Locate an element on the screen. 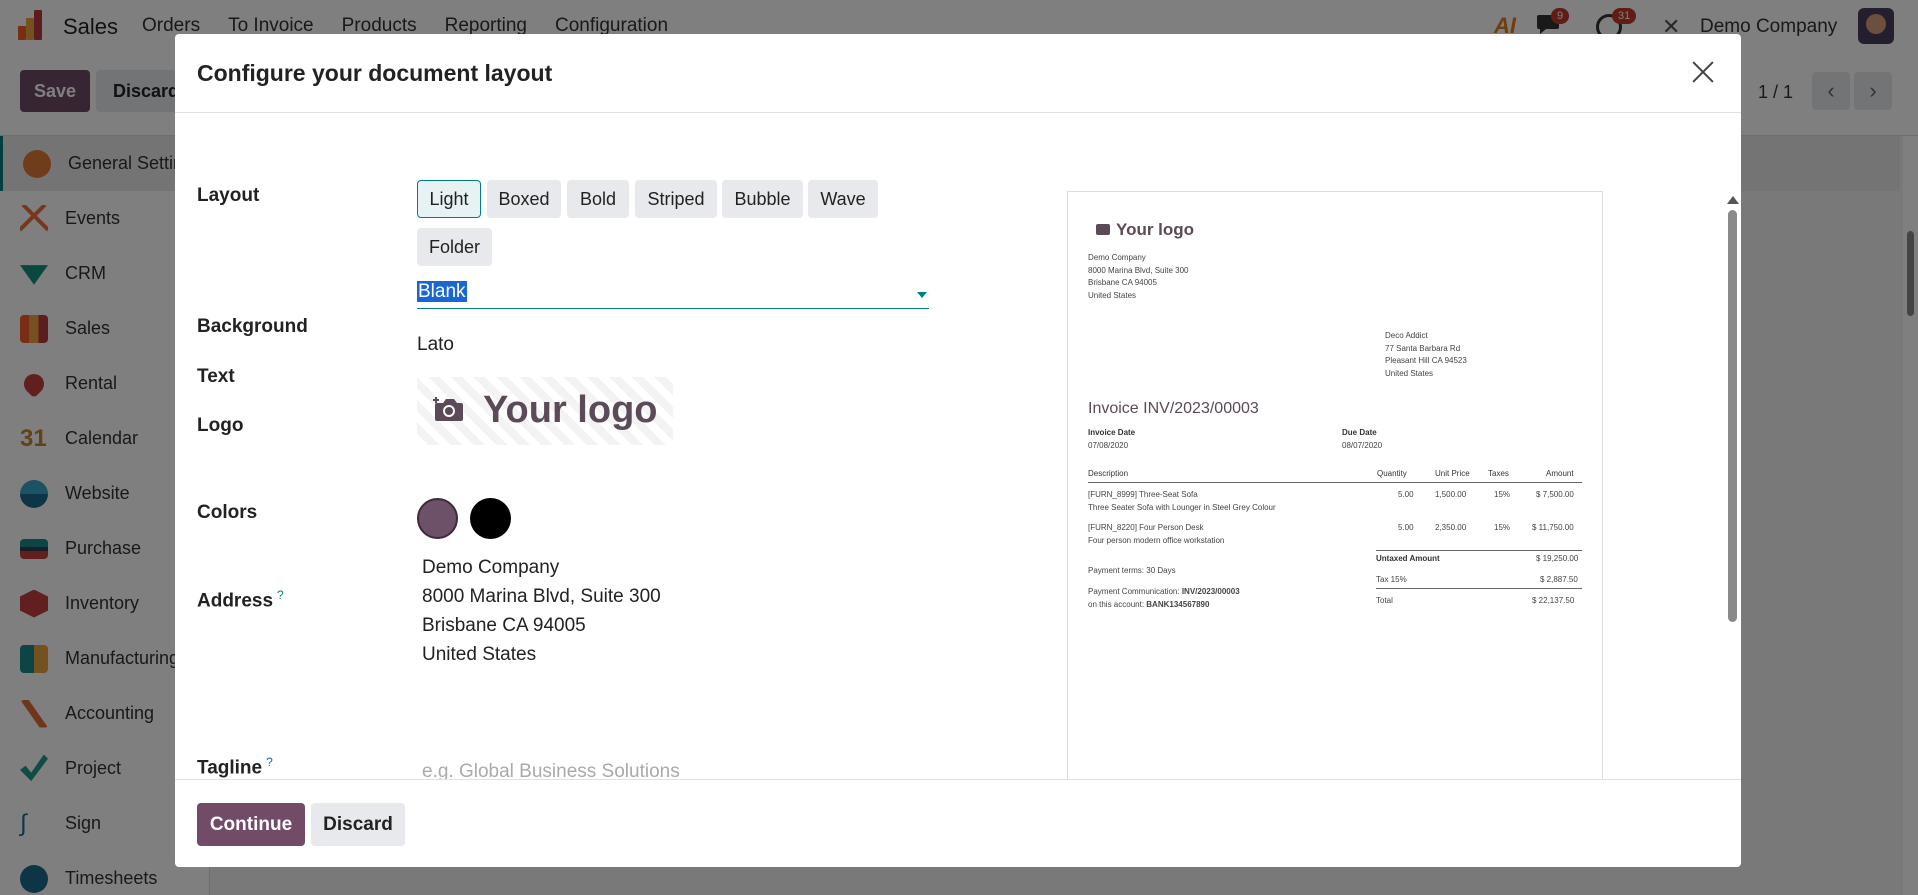 The height and width of the screenshot is (895, 1918). logo-placeholder-text: Your logo is located at coordinates (570, 410).